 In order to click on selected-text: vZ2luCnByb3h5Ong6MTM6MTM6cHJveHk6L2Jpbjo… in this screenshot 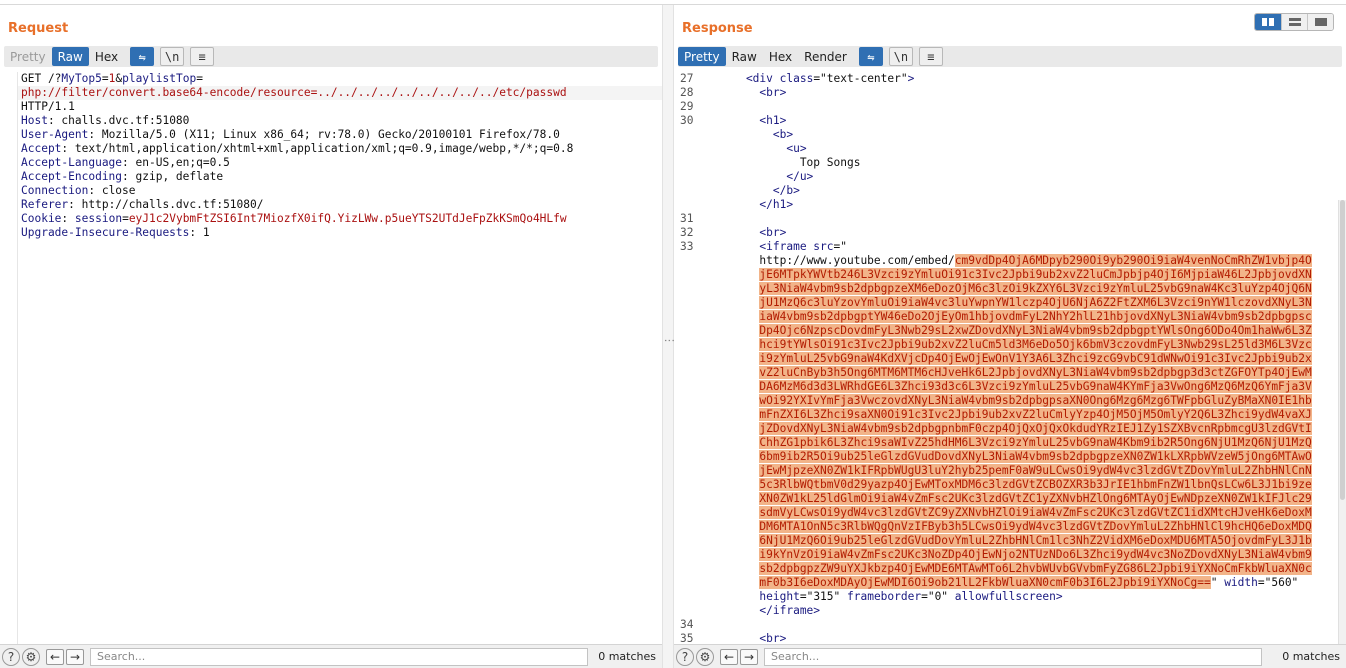, I will do `click(1035, 372)`.